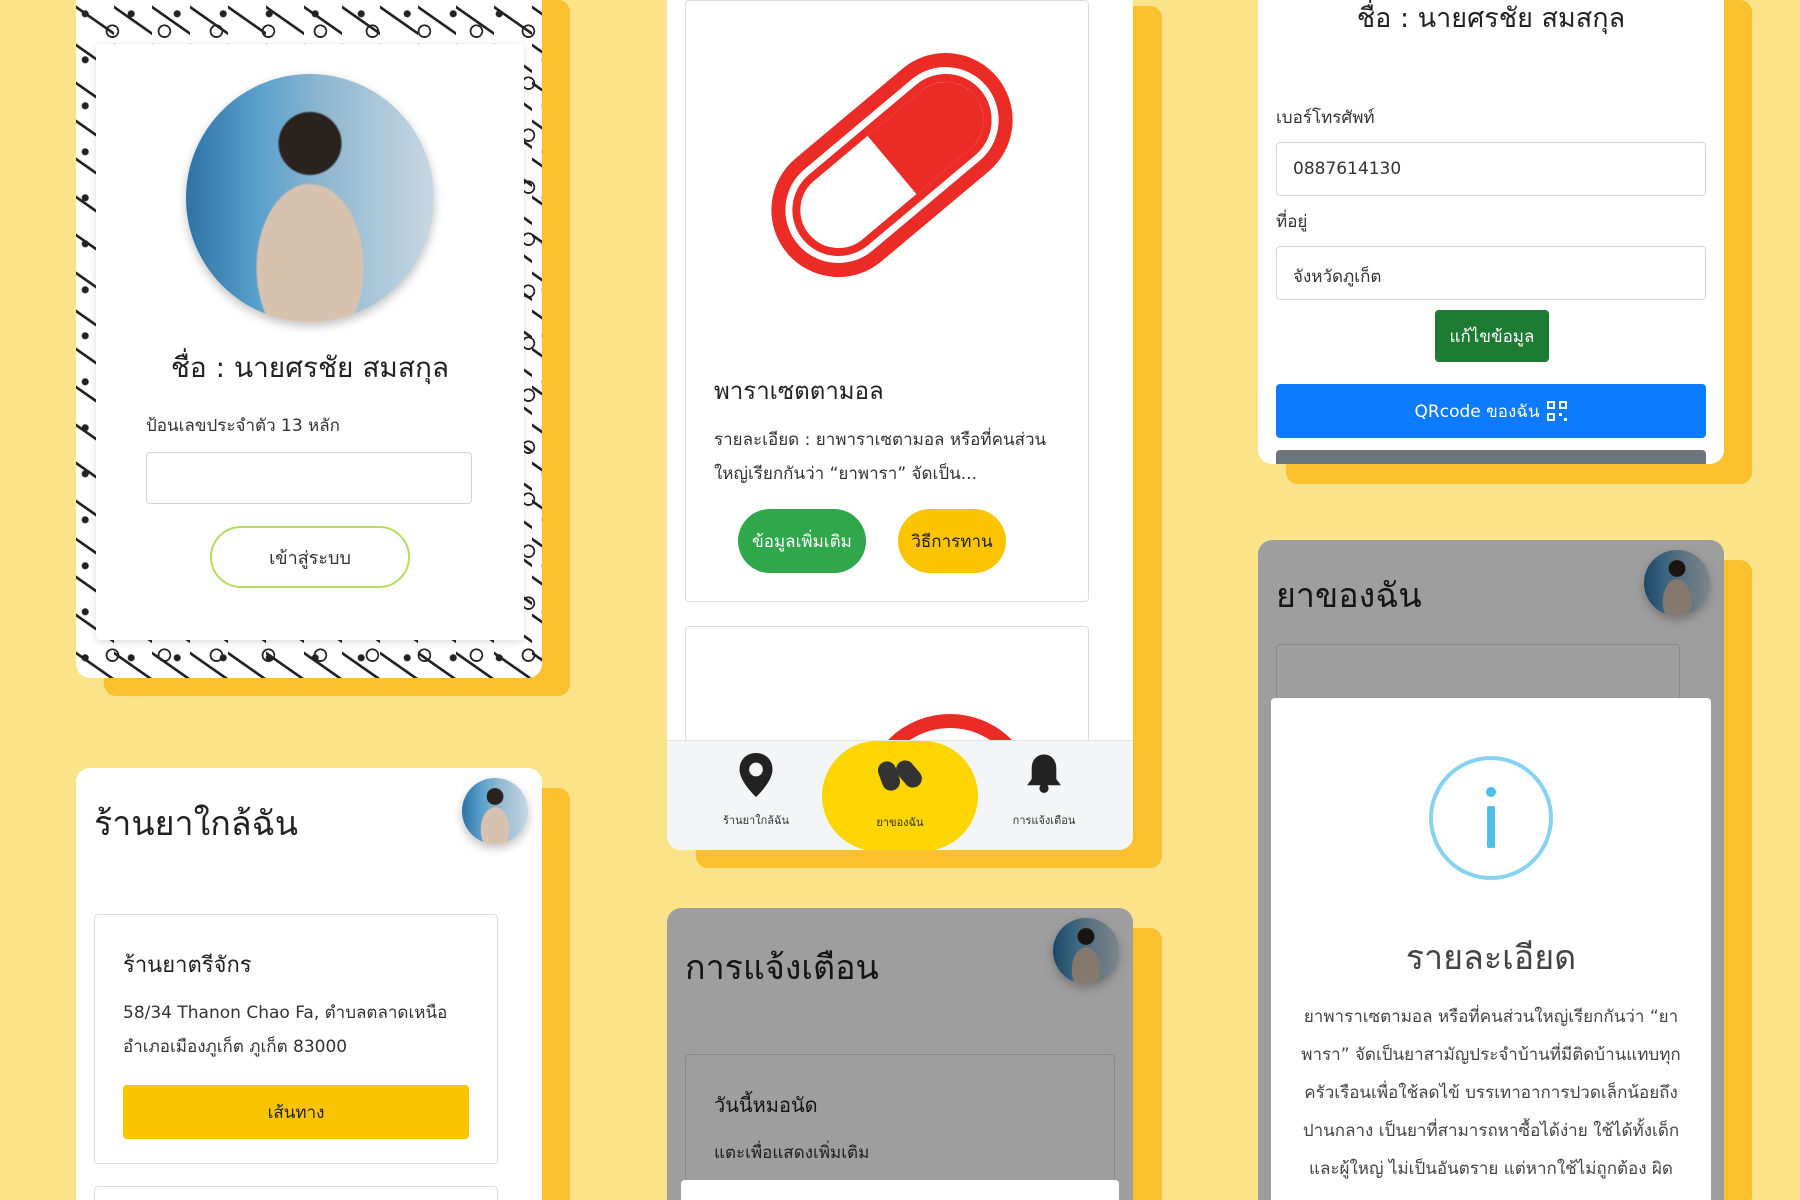 This screenshot has height=1200, width=1800. What do you see at coordinates (296, 1112) in the screenshot?
I see `route-button: เส้นทาง` at bounding box center [296, 1112].